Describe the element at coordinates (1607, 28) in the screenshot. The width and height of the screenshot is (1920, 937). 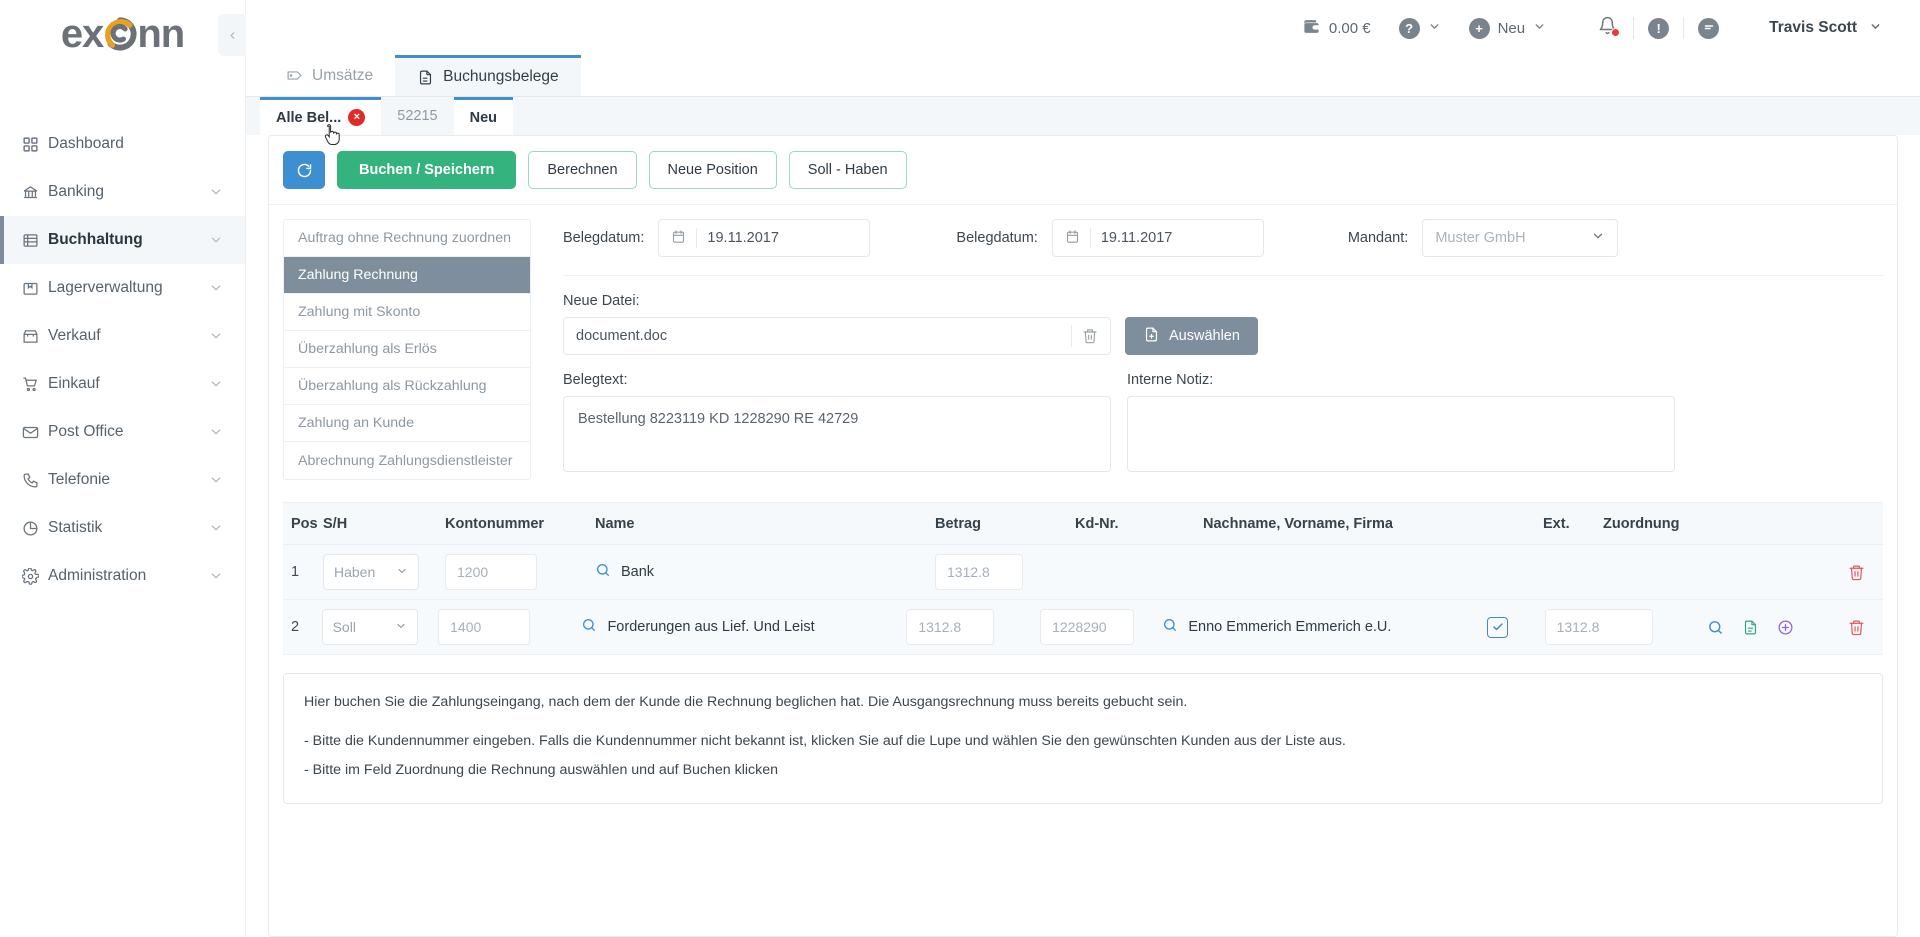
I see `notifications-button` at that location.